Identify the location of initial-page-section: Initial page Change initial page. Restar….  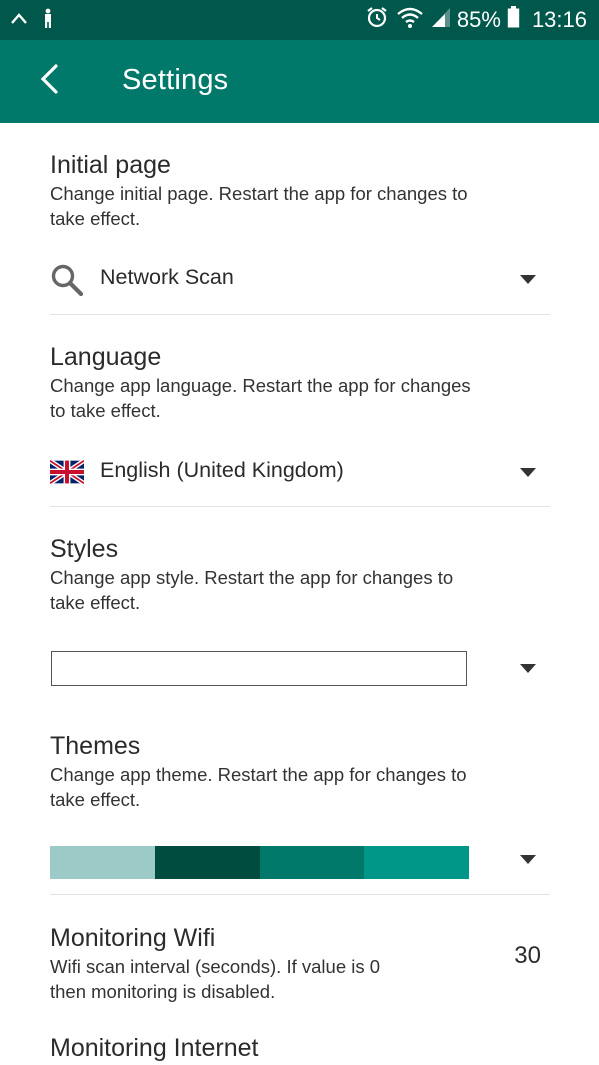
(300, 190).